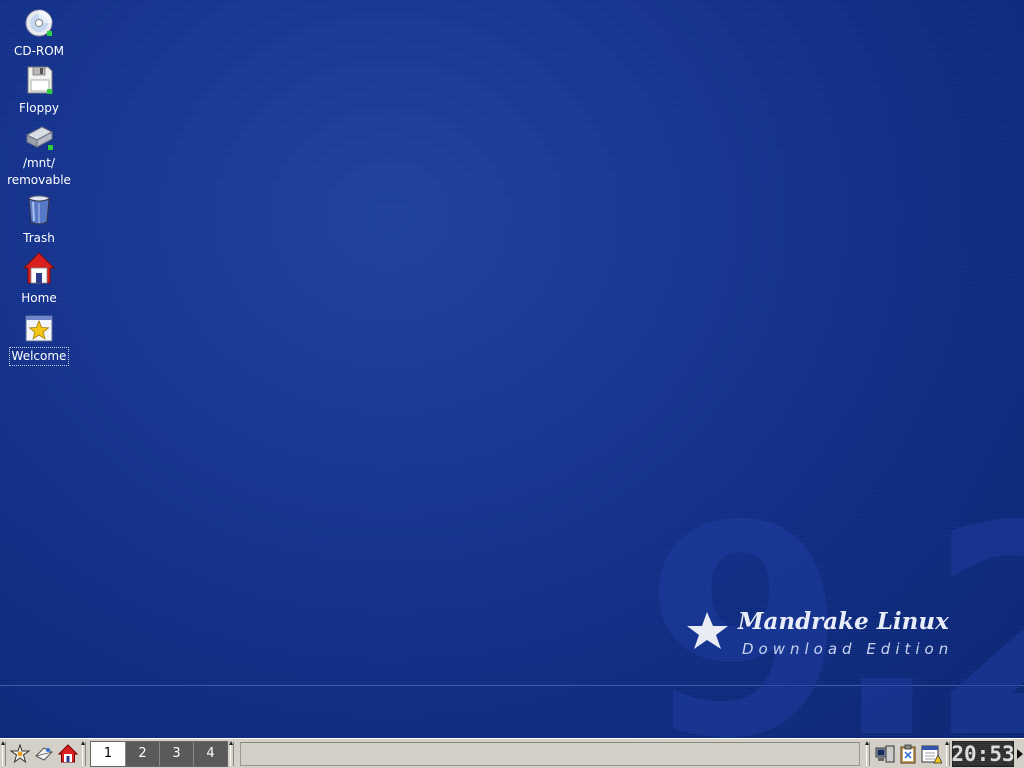  What do you see at coordinates (848, 649) in the screenshot?
I see `brand-edition: Download Edition` at bounding box center [848, 649].